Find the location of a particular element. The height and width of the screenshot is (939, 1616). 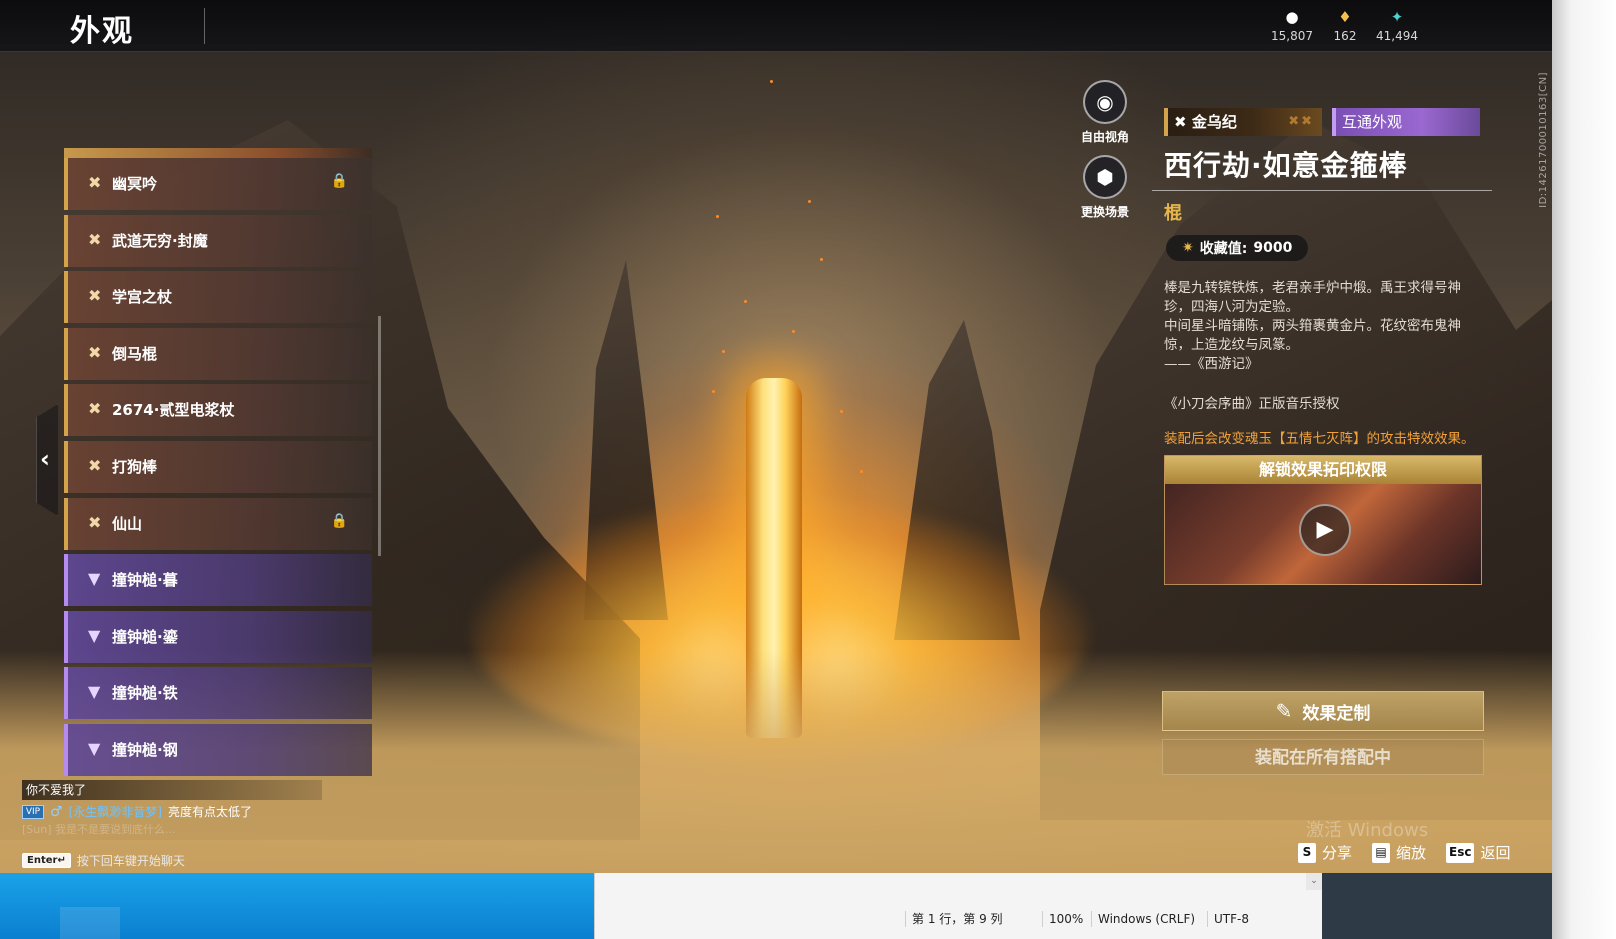

item-name: 西行劫·如意金箍棒 is located at coordinates (1286, 165).